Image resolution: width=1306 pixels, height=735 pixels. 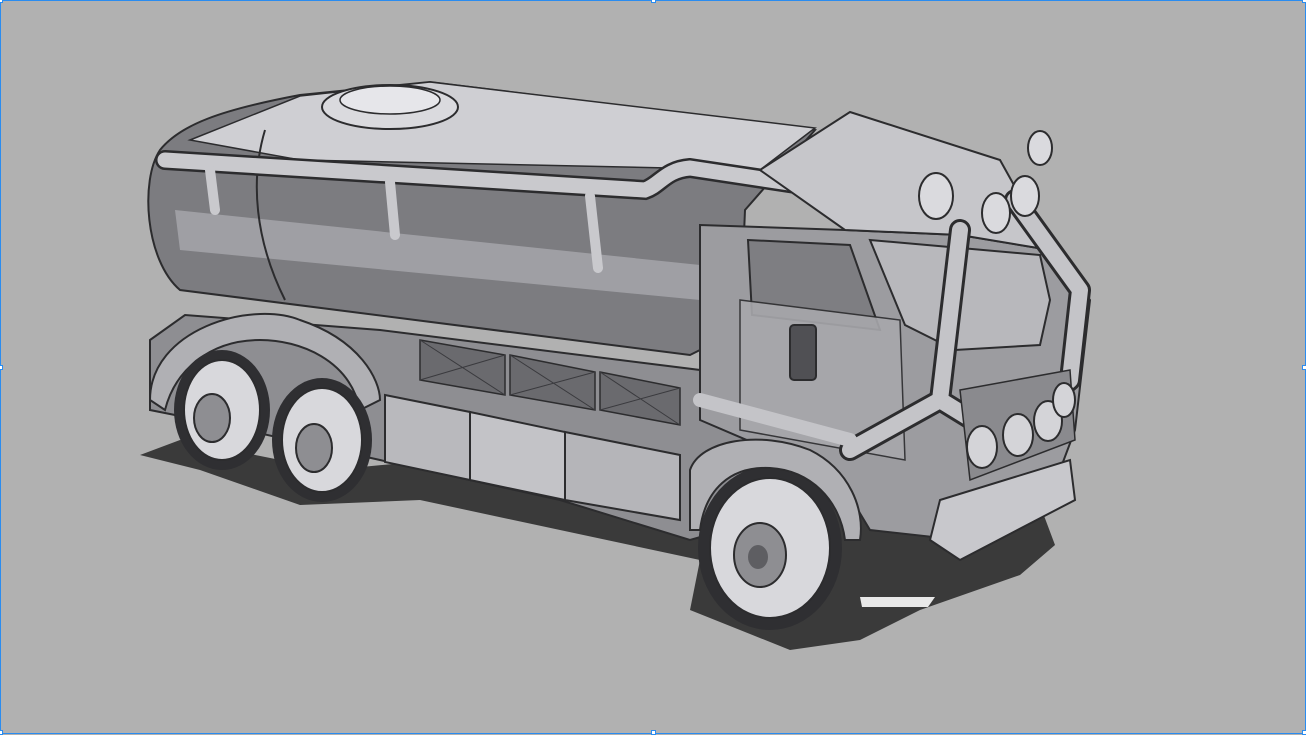 I want to click on resize-handle-bottom-right, so click(x=1304, y=732).